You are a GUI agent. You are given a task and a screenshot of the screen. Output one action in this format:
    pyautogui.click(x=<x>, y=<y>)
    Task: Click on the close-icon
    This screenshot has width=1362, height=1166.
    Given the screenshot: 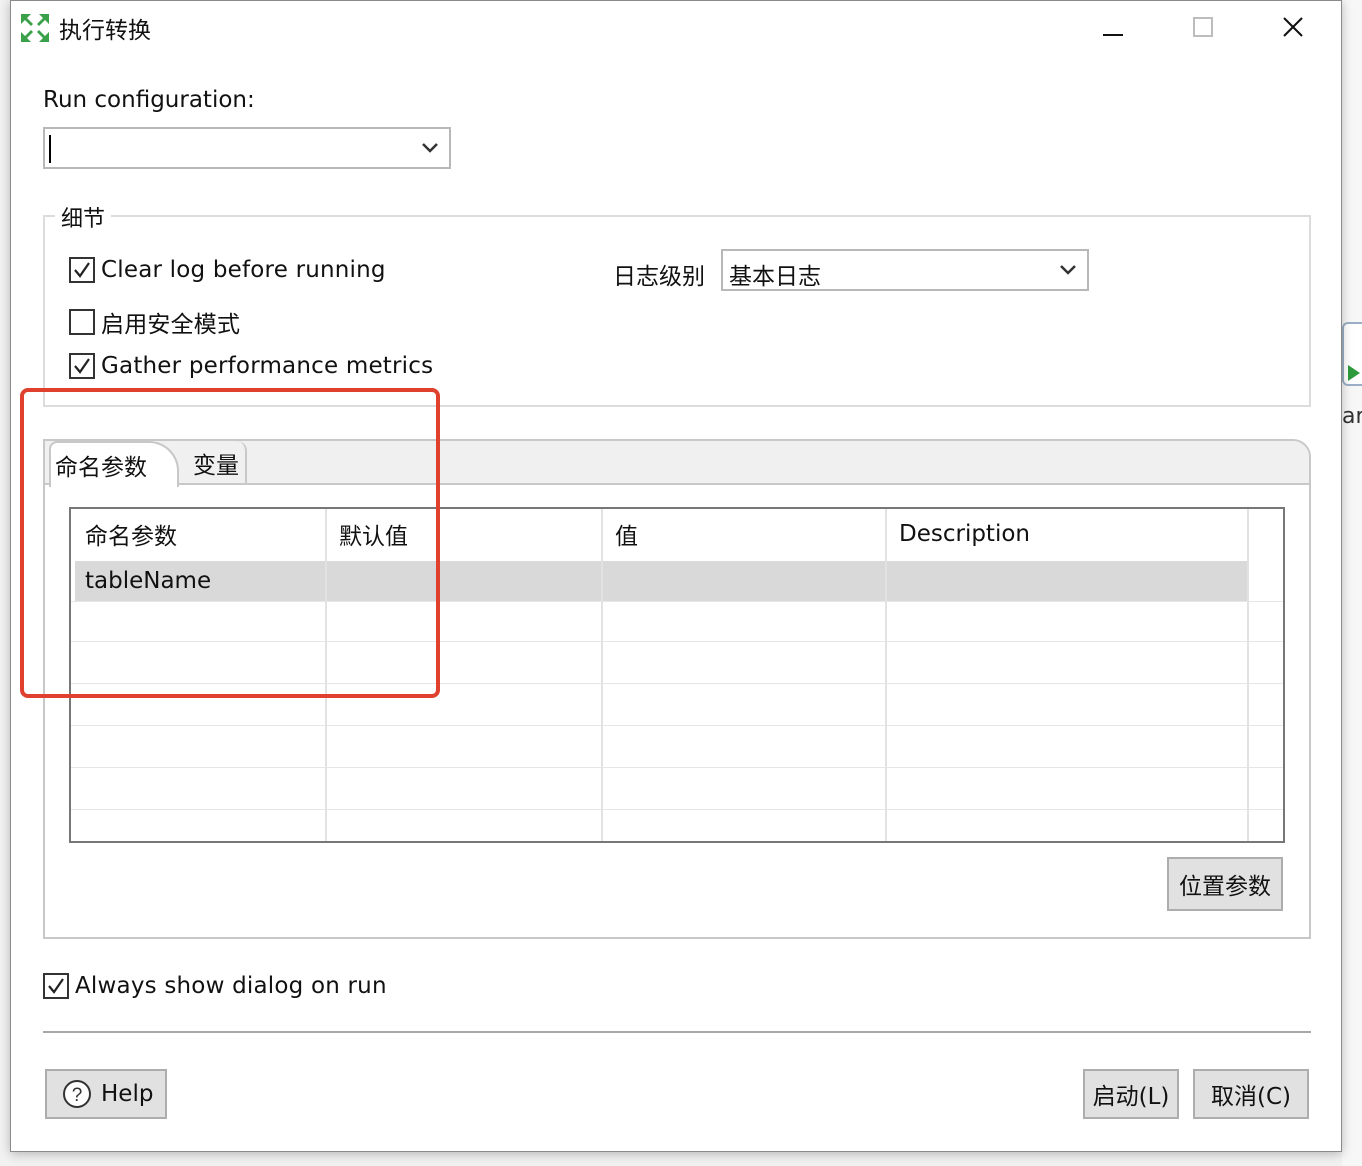 What is the action you would take?
    pyautogui.click(x=1293, y=27)
    